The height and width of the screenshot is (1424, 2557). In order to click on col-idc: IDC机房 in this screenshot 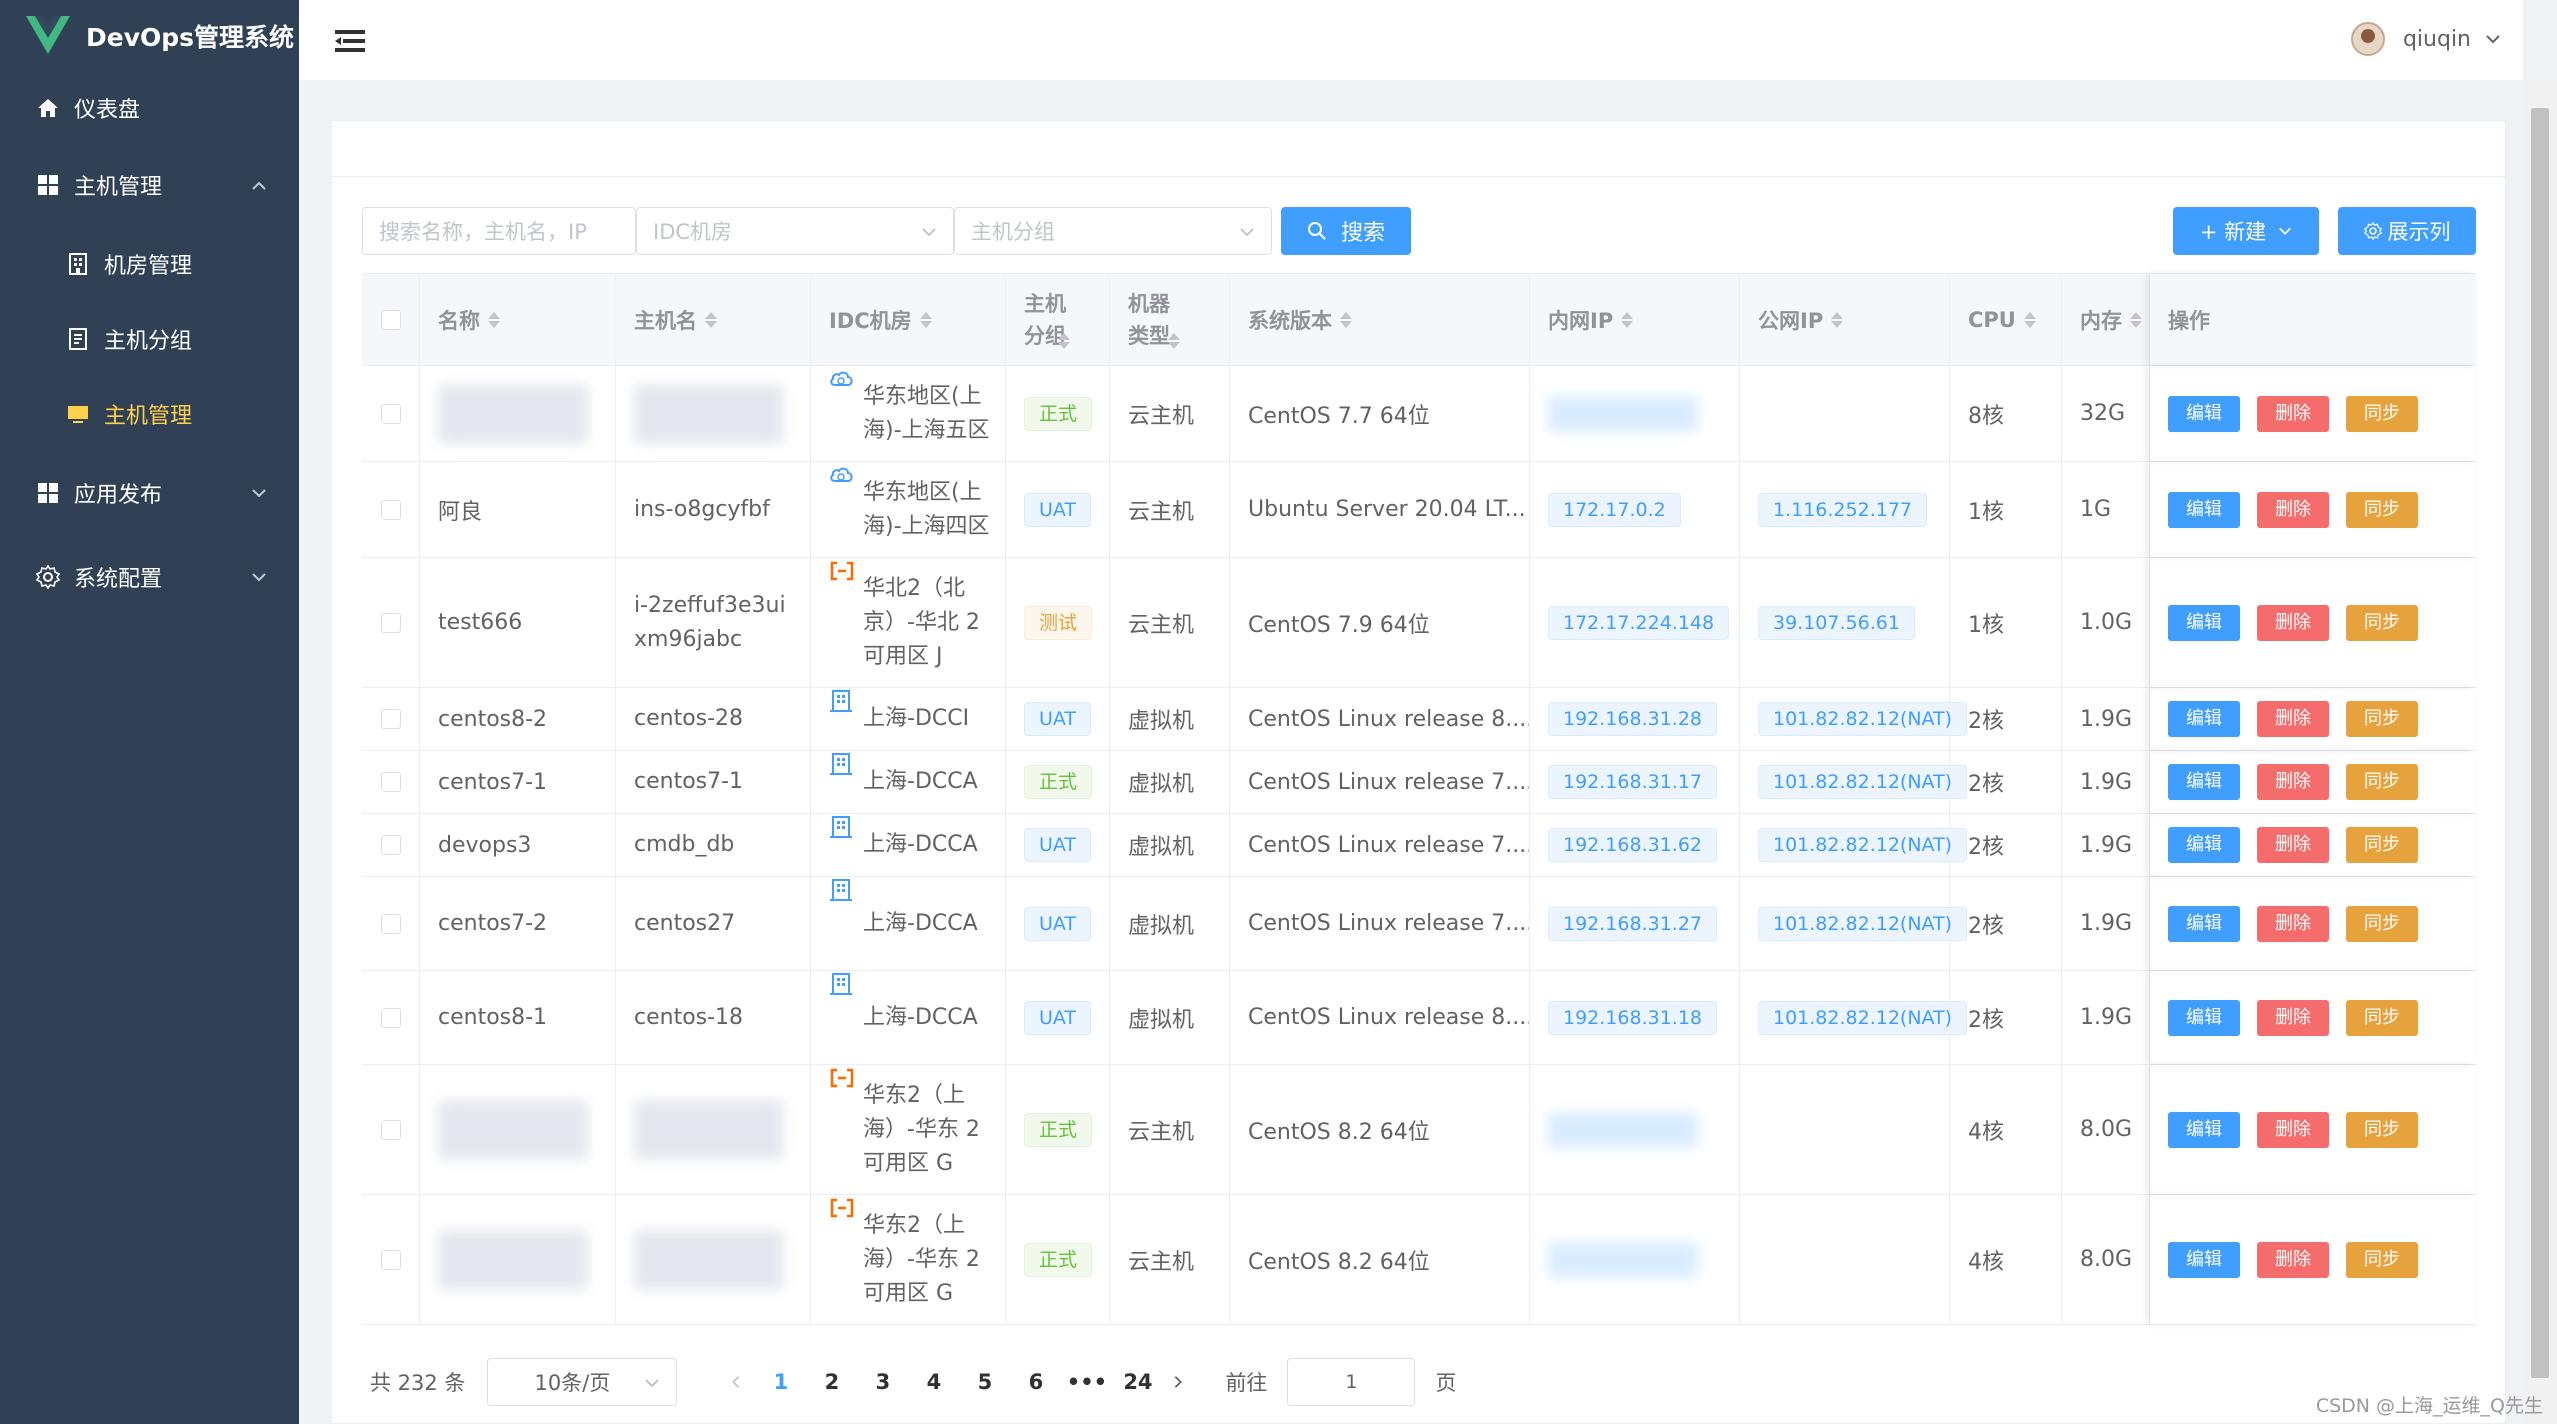, I will do `click(908, 319)`.